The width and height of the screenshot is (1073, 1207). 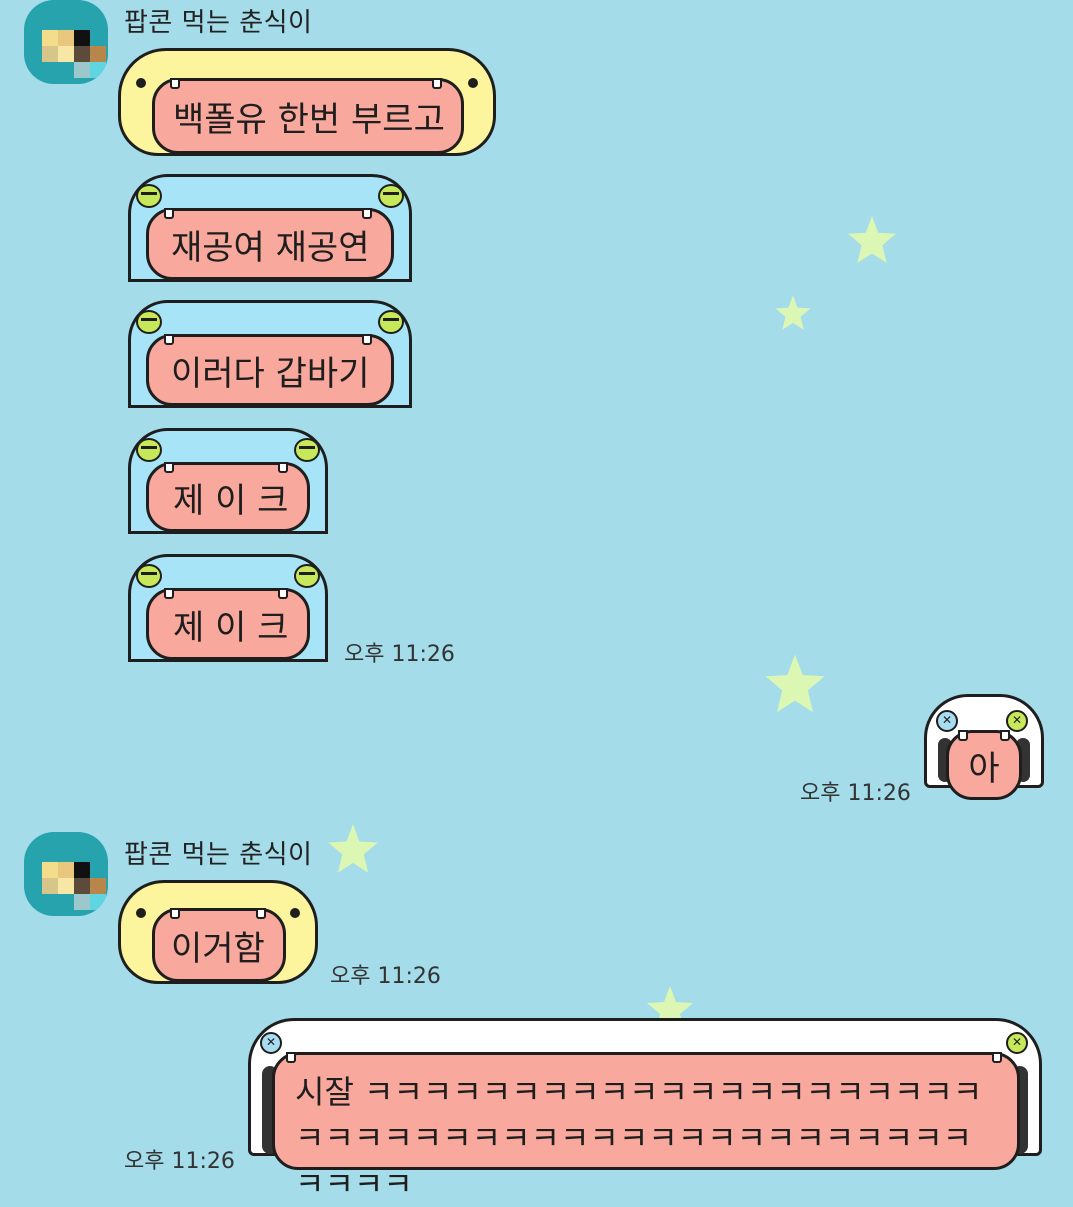 What do you see at coordinates (270, 244) in the screenshot?
I see `message-text: 재공여 재공연` at bounding box center [270, 244].